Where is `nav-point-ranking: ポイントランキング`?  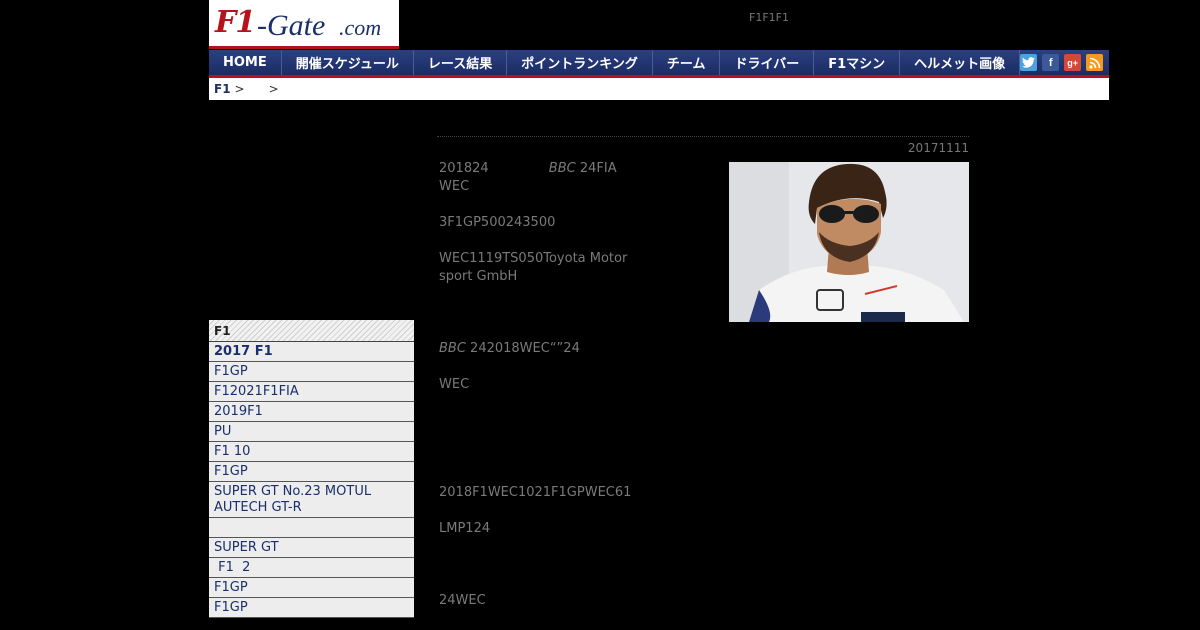 nav-point-ranking: ポイントランキング is located at coordinates (580, 62).